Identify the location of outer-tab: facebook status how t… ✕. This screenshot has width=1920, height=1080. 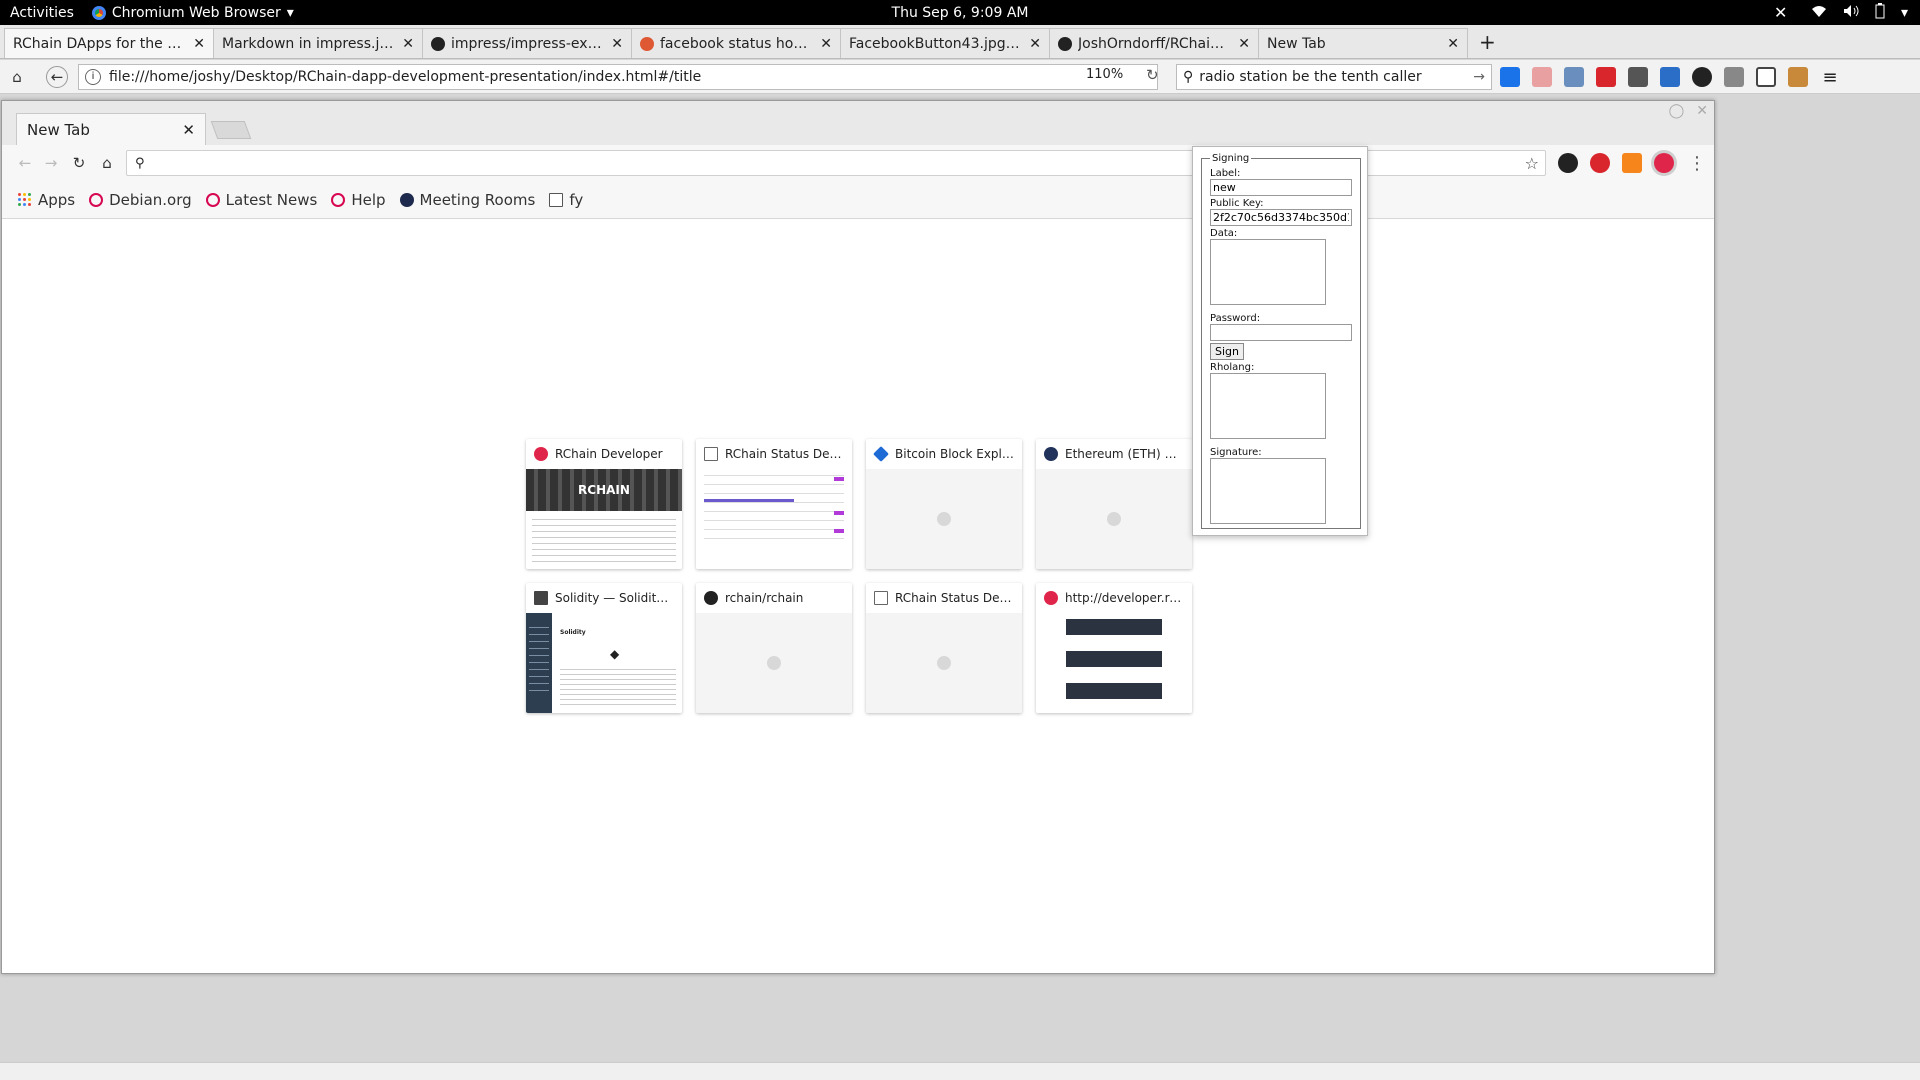
(736, 43).